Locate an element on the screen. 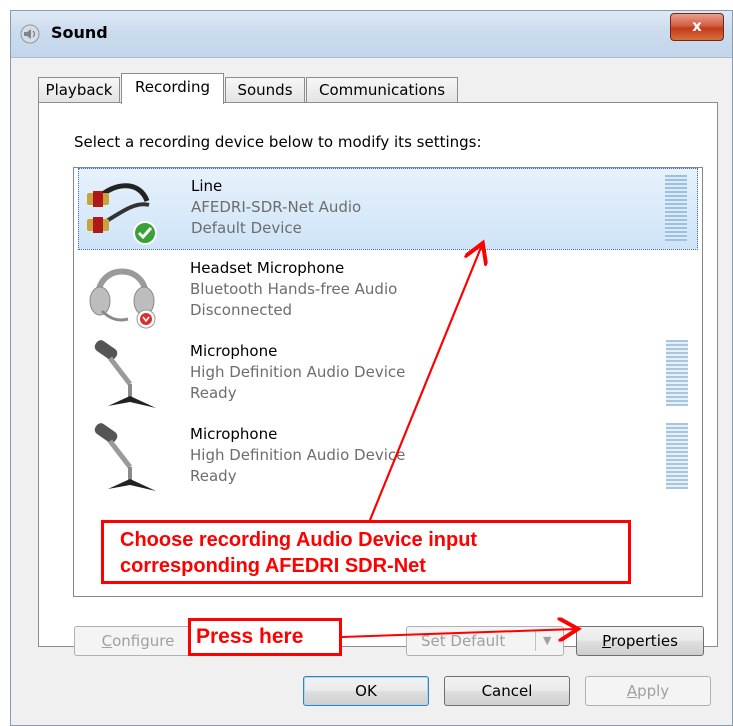 The image size is (733, 726). cancel-button: Cancel is located at coordinates (507, 691).